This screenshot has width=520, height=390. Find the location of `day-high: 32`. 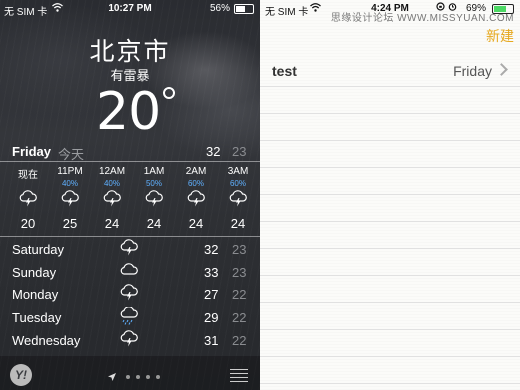

day-high: 32 is located at coordinates (211, 249).